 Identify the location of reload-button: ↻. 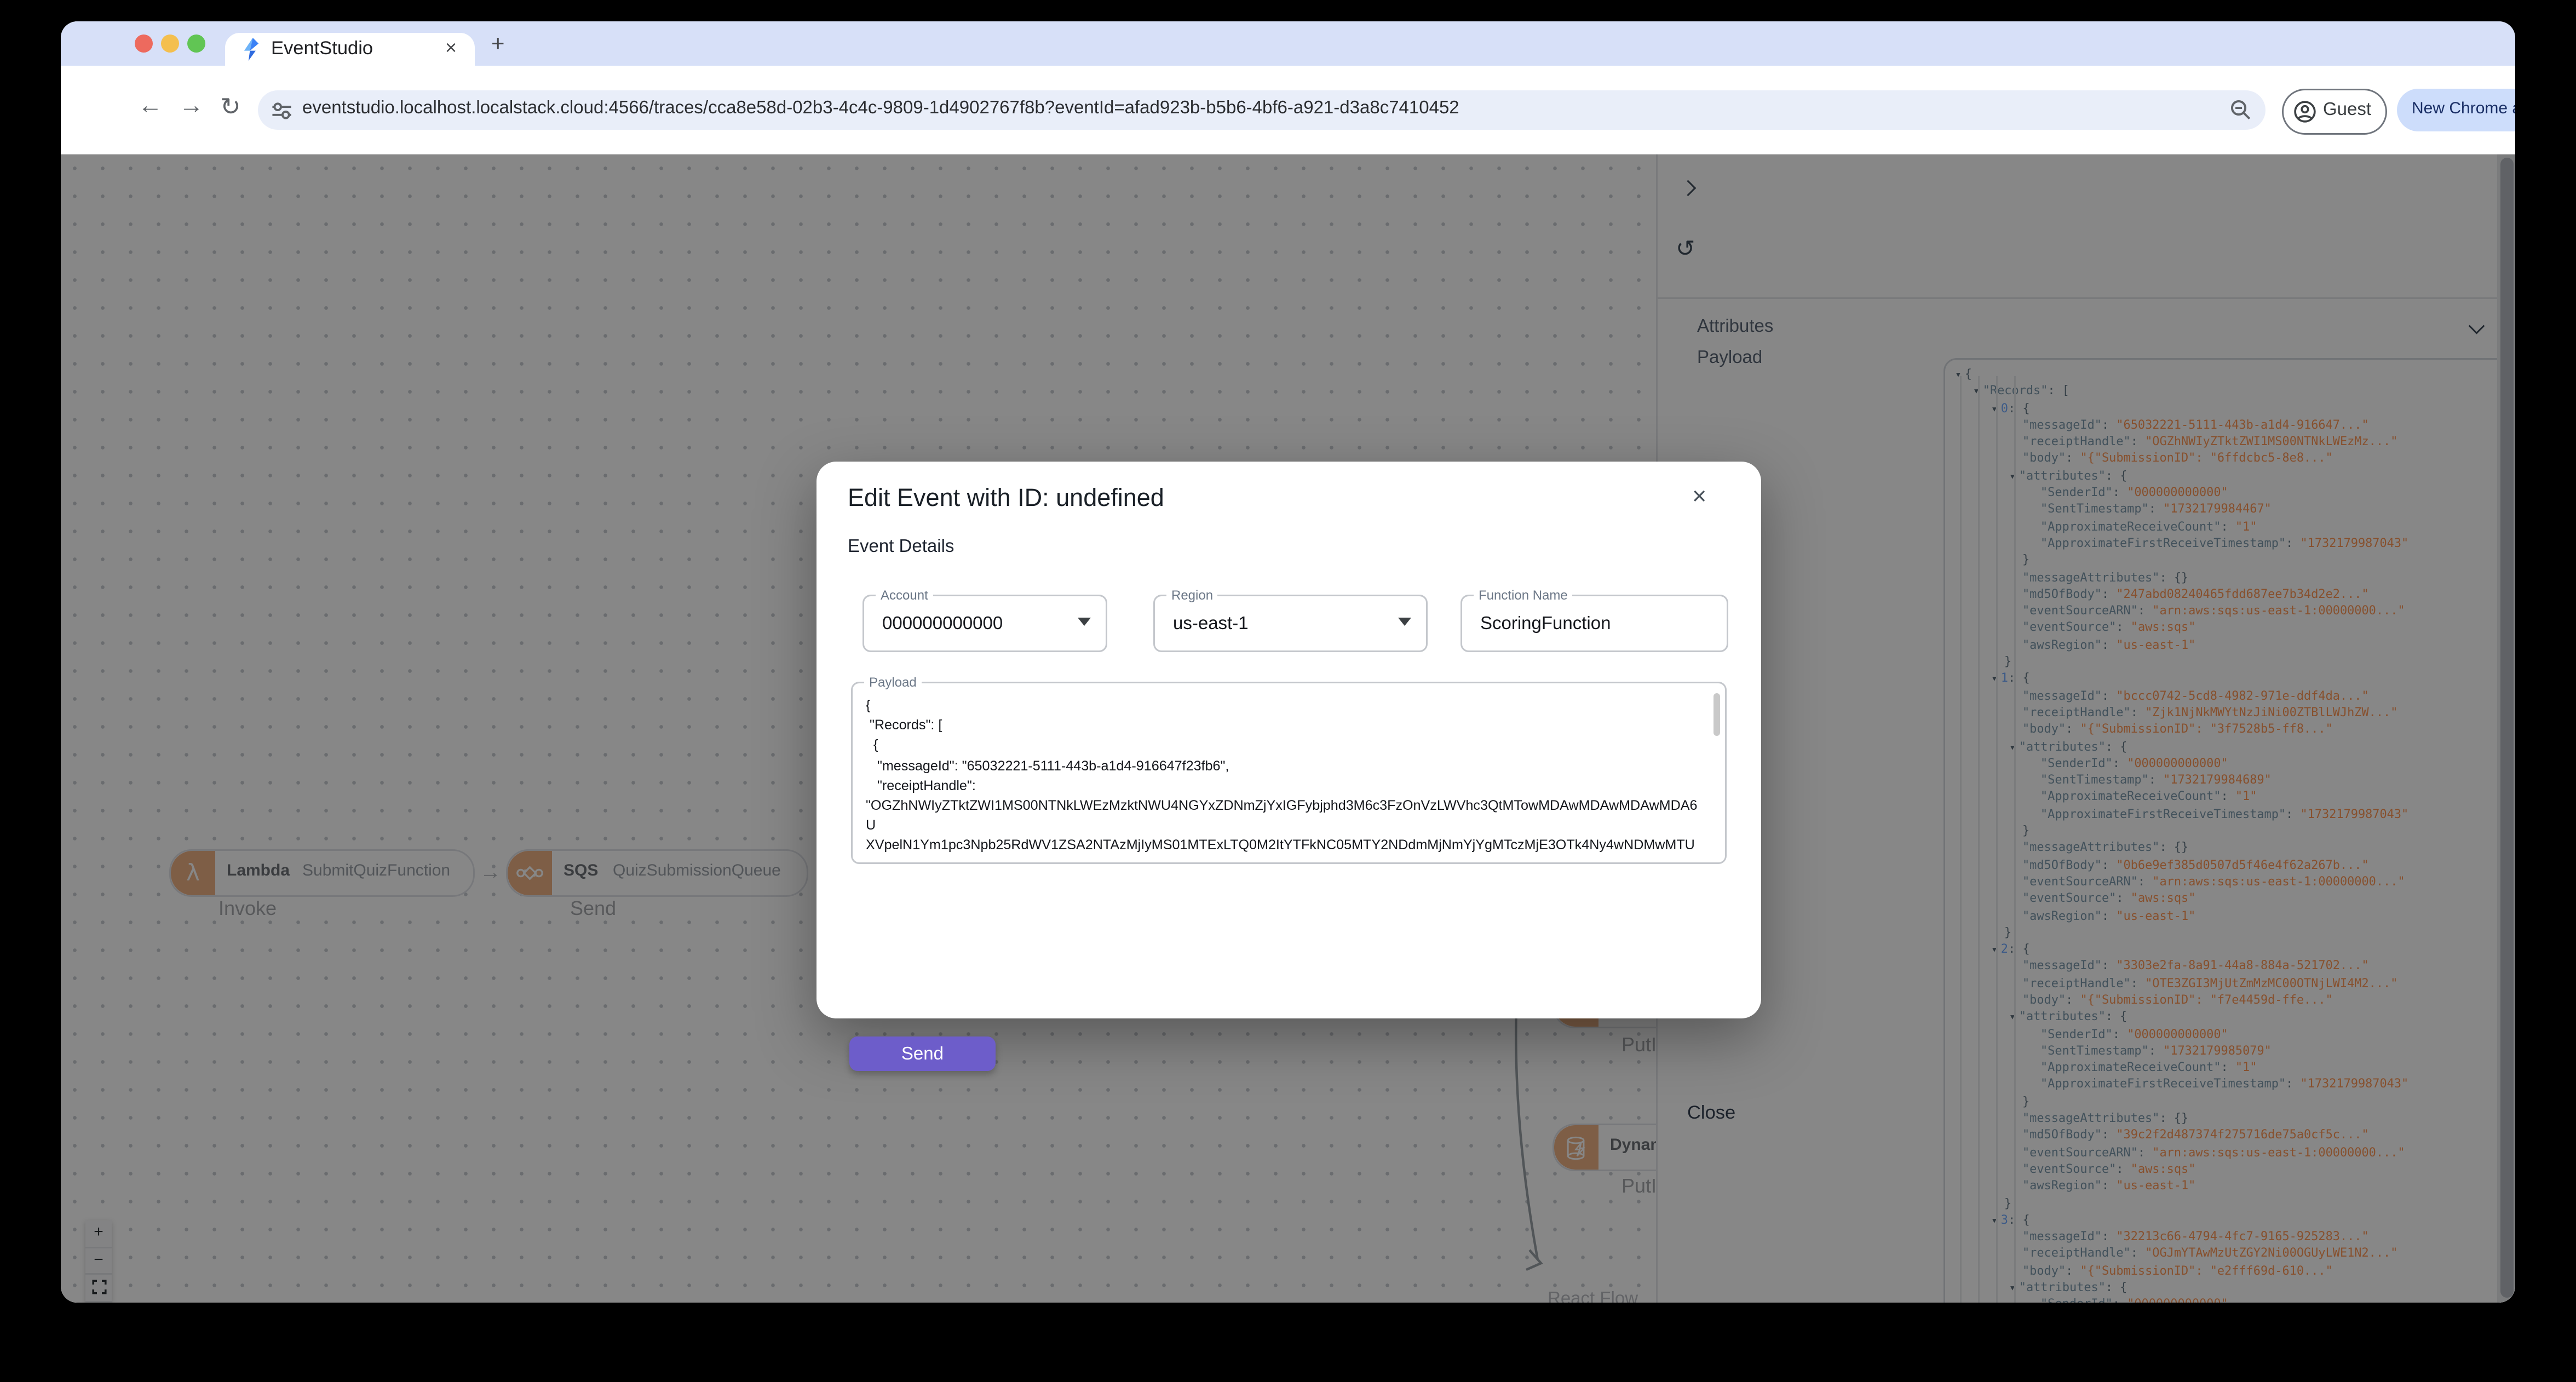
(230, 107).